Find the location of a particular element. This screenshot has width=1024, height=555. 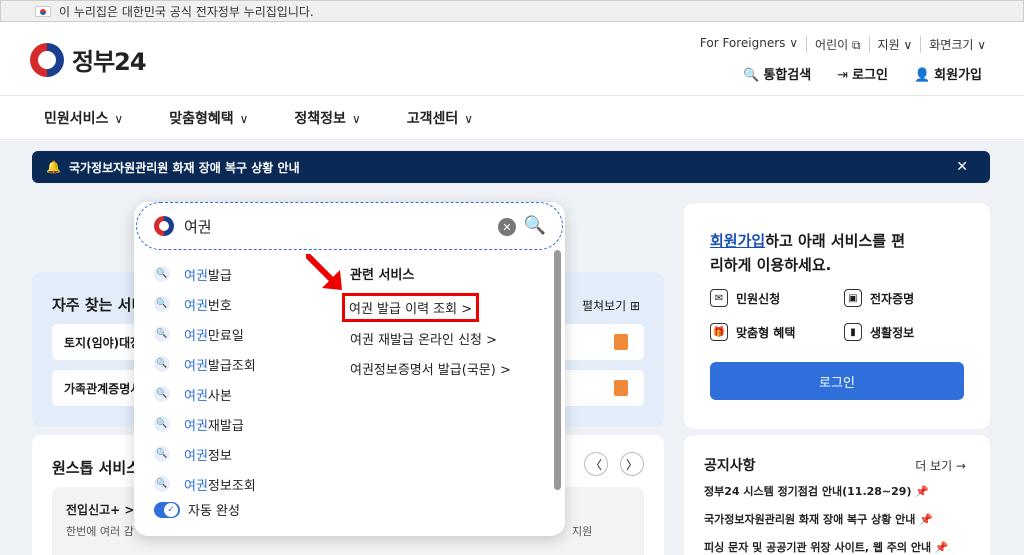

bookmark-icon: ▮ is located at coordinates (853, 332).